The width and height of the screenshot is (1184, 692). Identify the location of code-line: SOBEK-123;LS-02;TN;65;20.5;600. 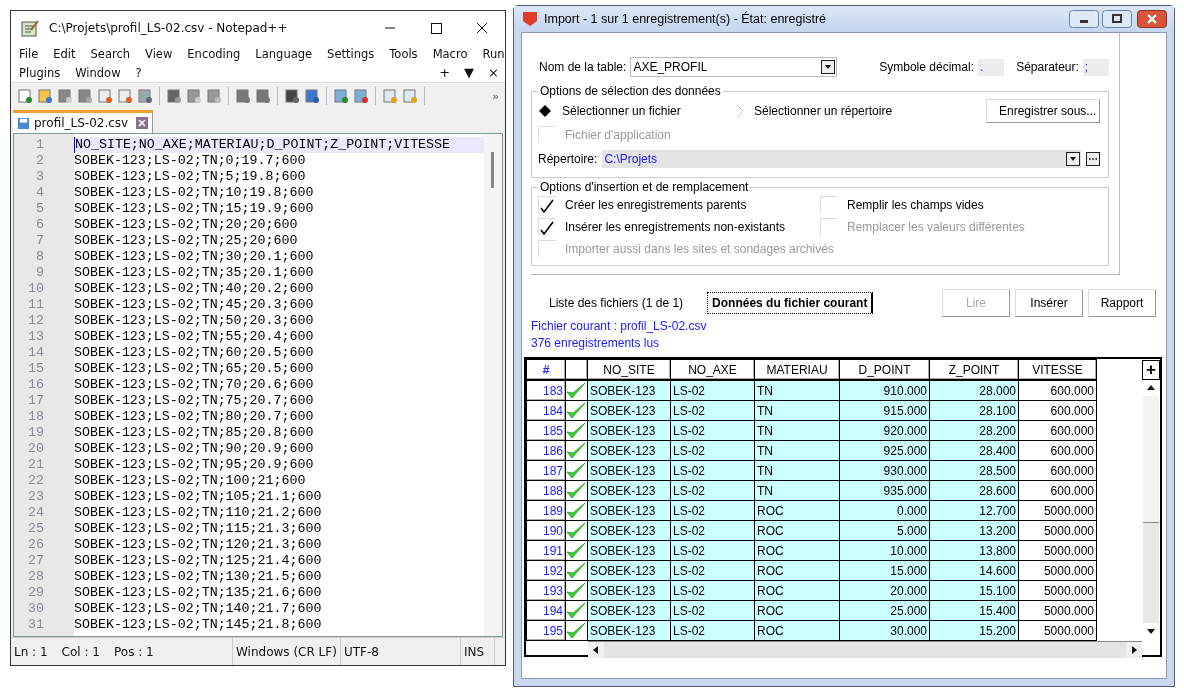
(194, 369).